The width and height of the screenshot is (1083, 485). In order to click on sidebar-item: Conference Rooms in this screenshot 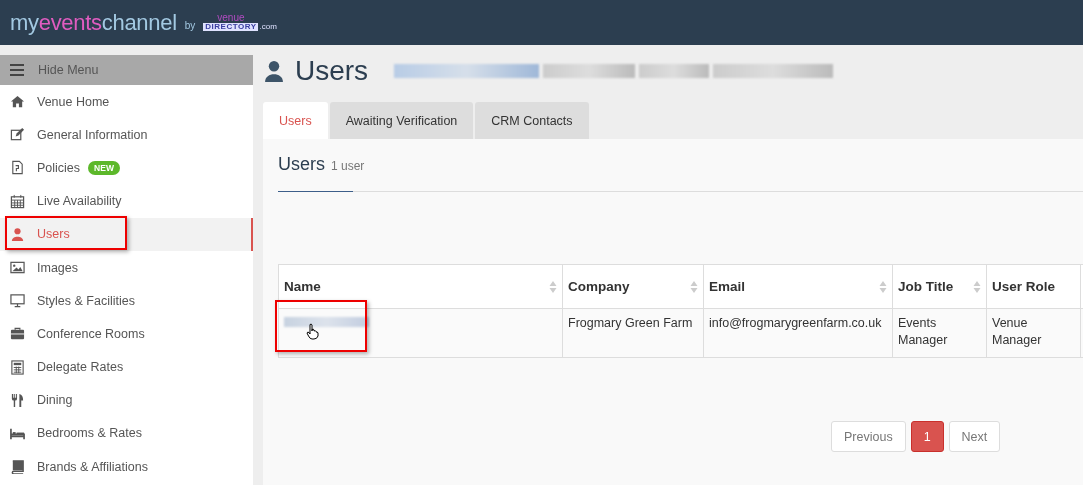, I will do `click(126, 334)`.